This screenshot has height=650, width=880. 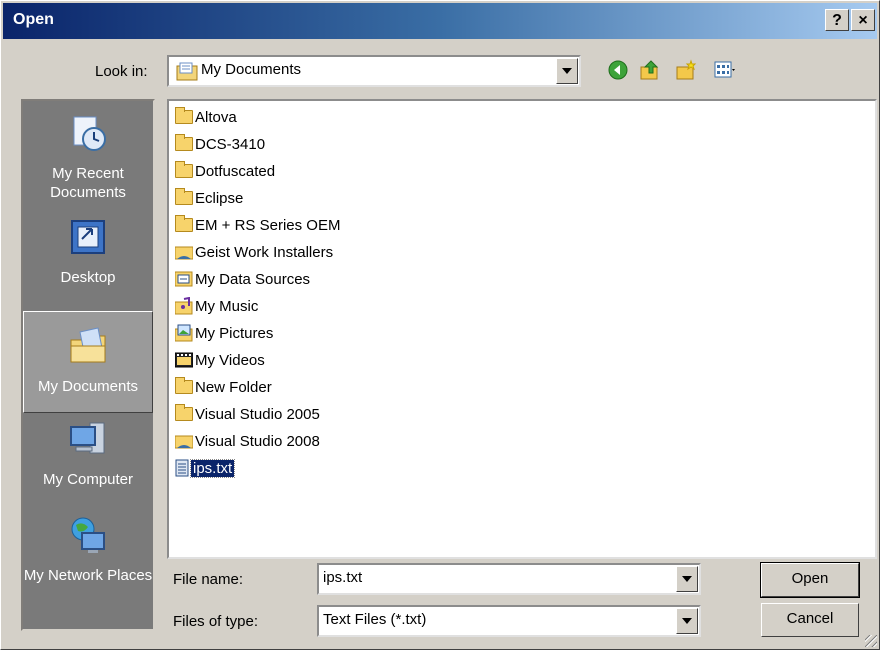 I want to click on list-item: New Folder, so click(x=223, y=387).